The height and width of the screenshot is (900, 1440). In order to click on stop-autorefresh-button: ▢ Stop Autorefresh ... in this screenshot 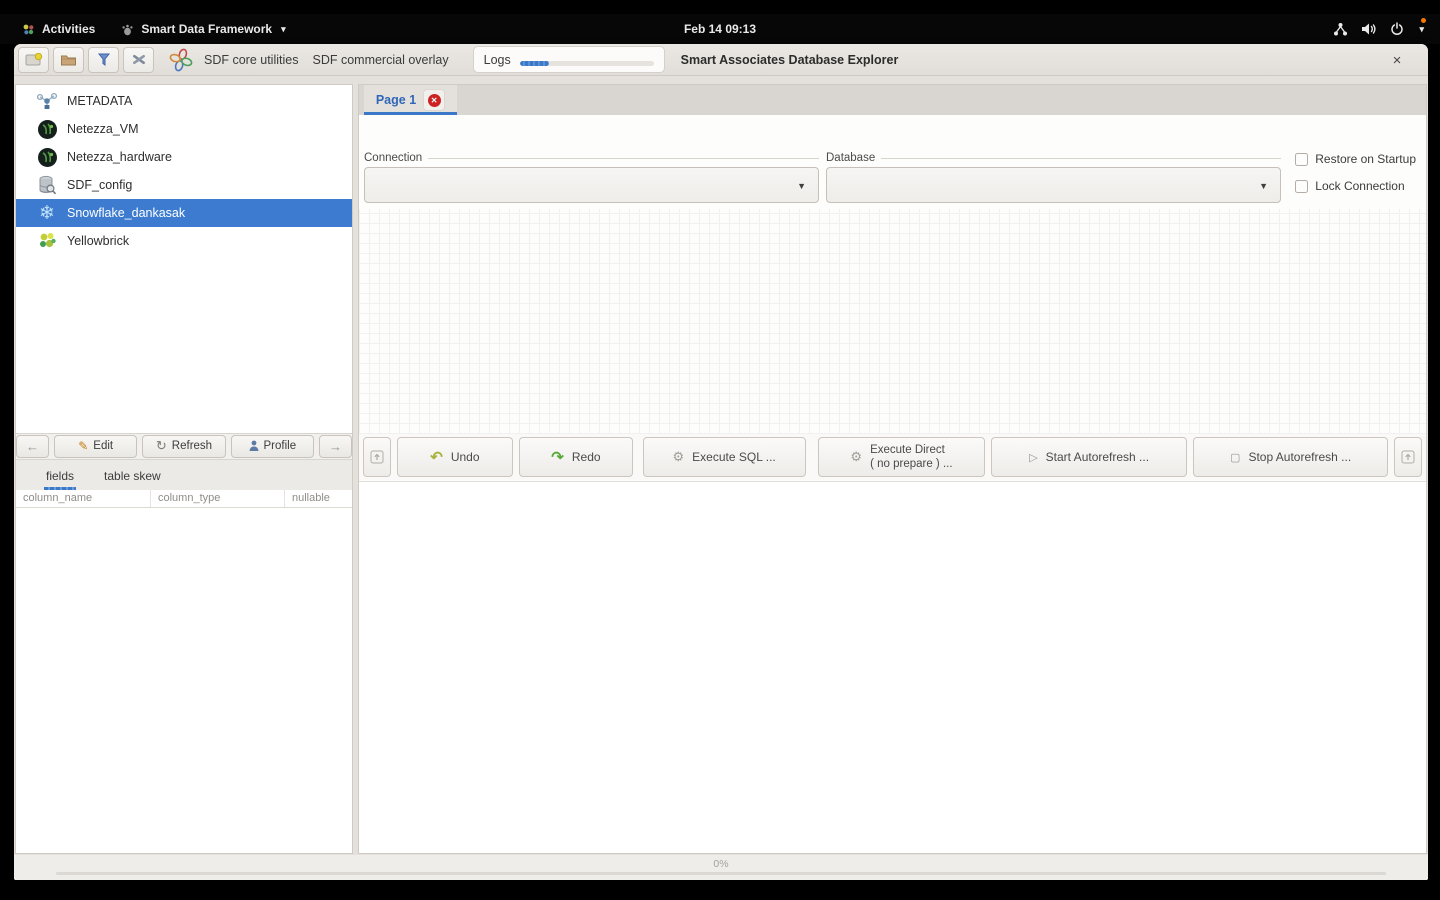, I will do `click(1290, 457)`.